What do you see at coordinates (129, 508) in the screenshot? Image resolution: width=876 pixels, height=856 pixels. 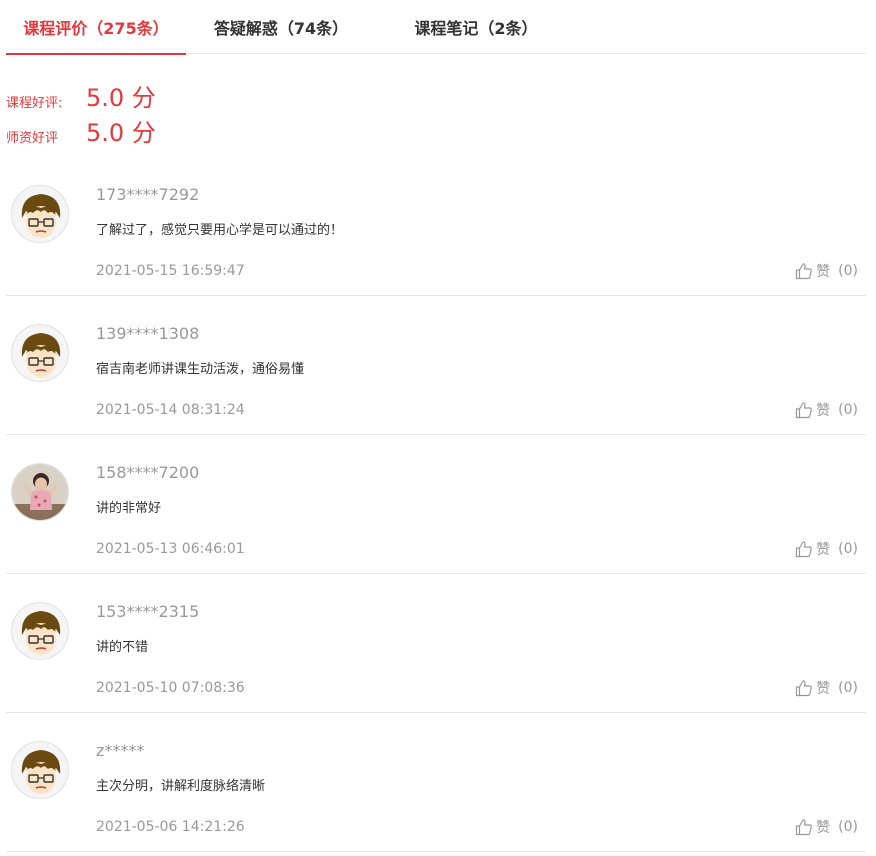 I see `review-content: 讲的非常好` at bounding box center [129, 508].